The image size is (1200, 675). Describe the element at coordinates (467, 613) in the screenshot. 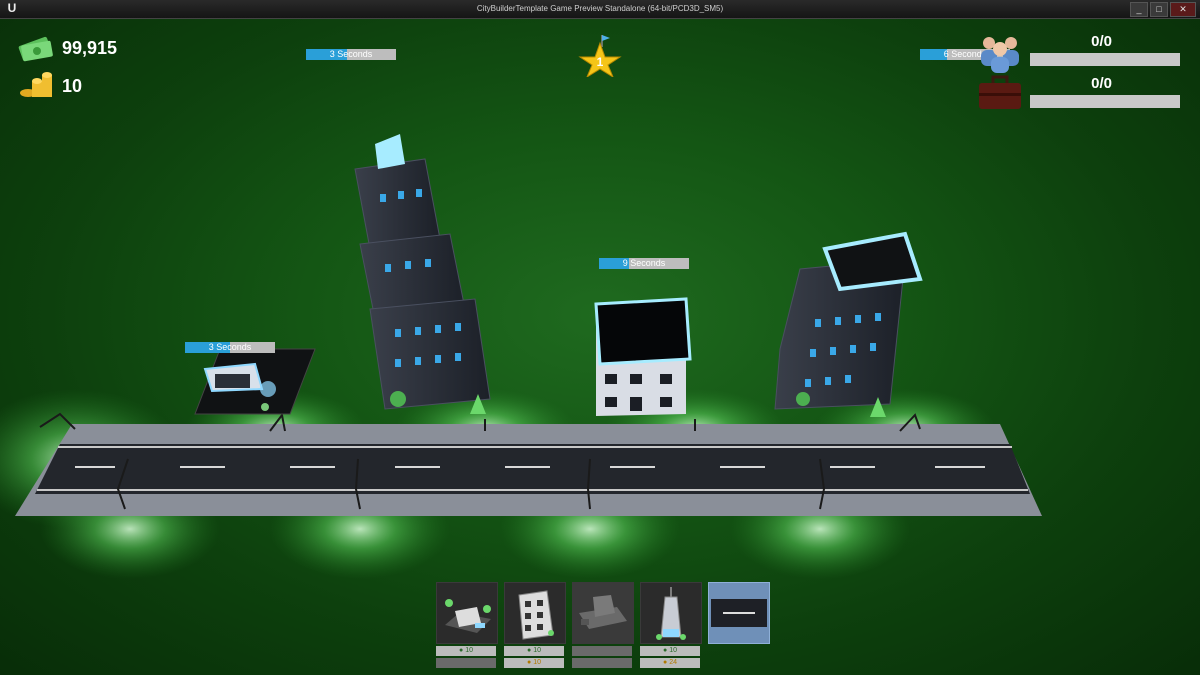

I see `house-thumbnail` at that location.